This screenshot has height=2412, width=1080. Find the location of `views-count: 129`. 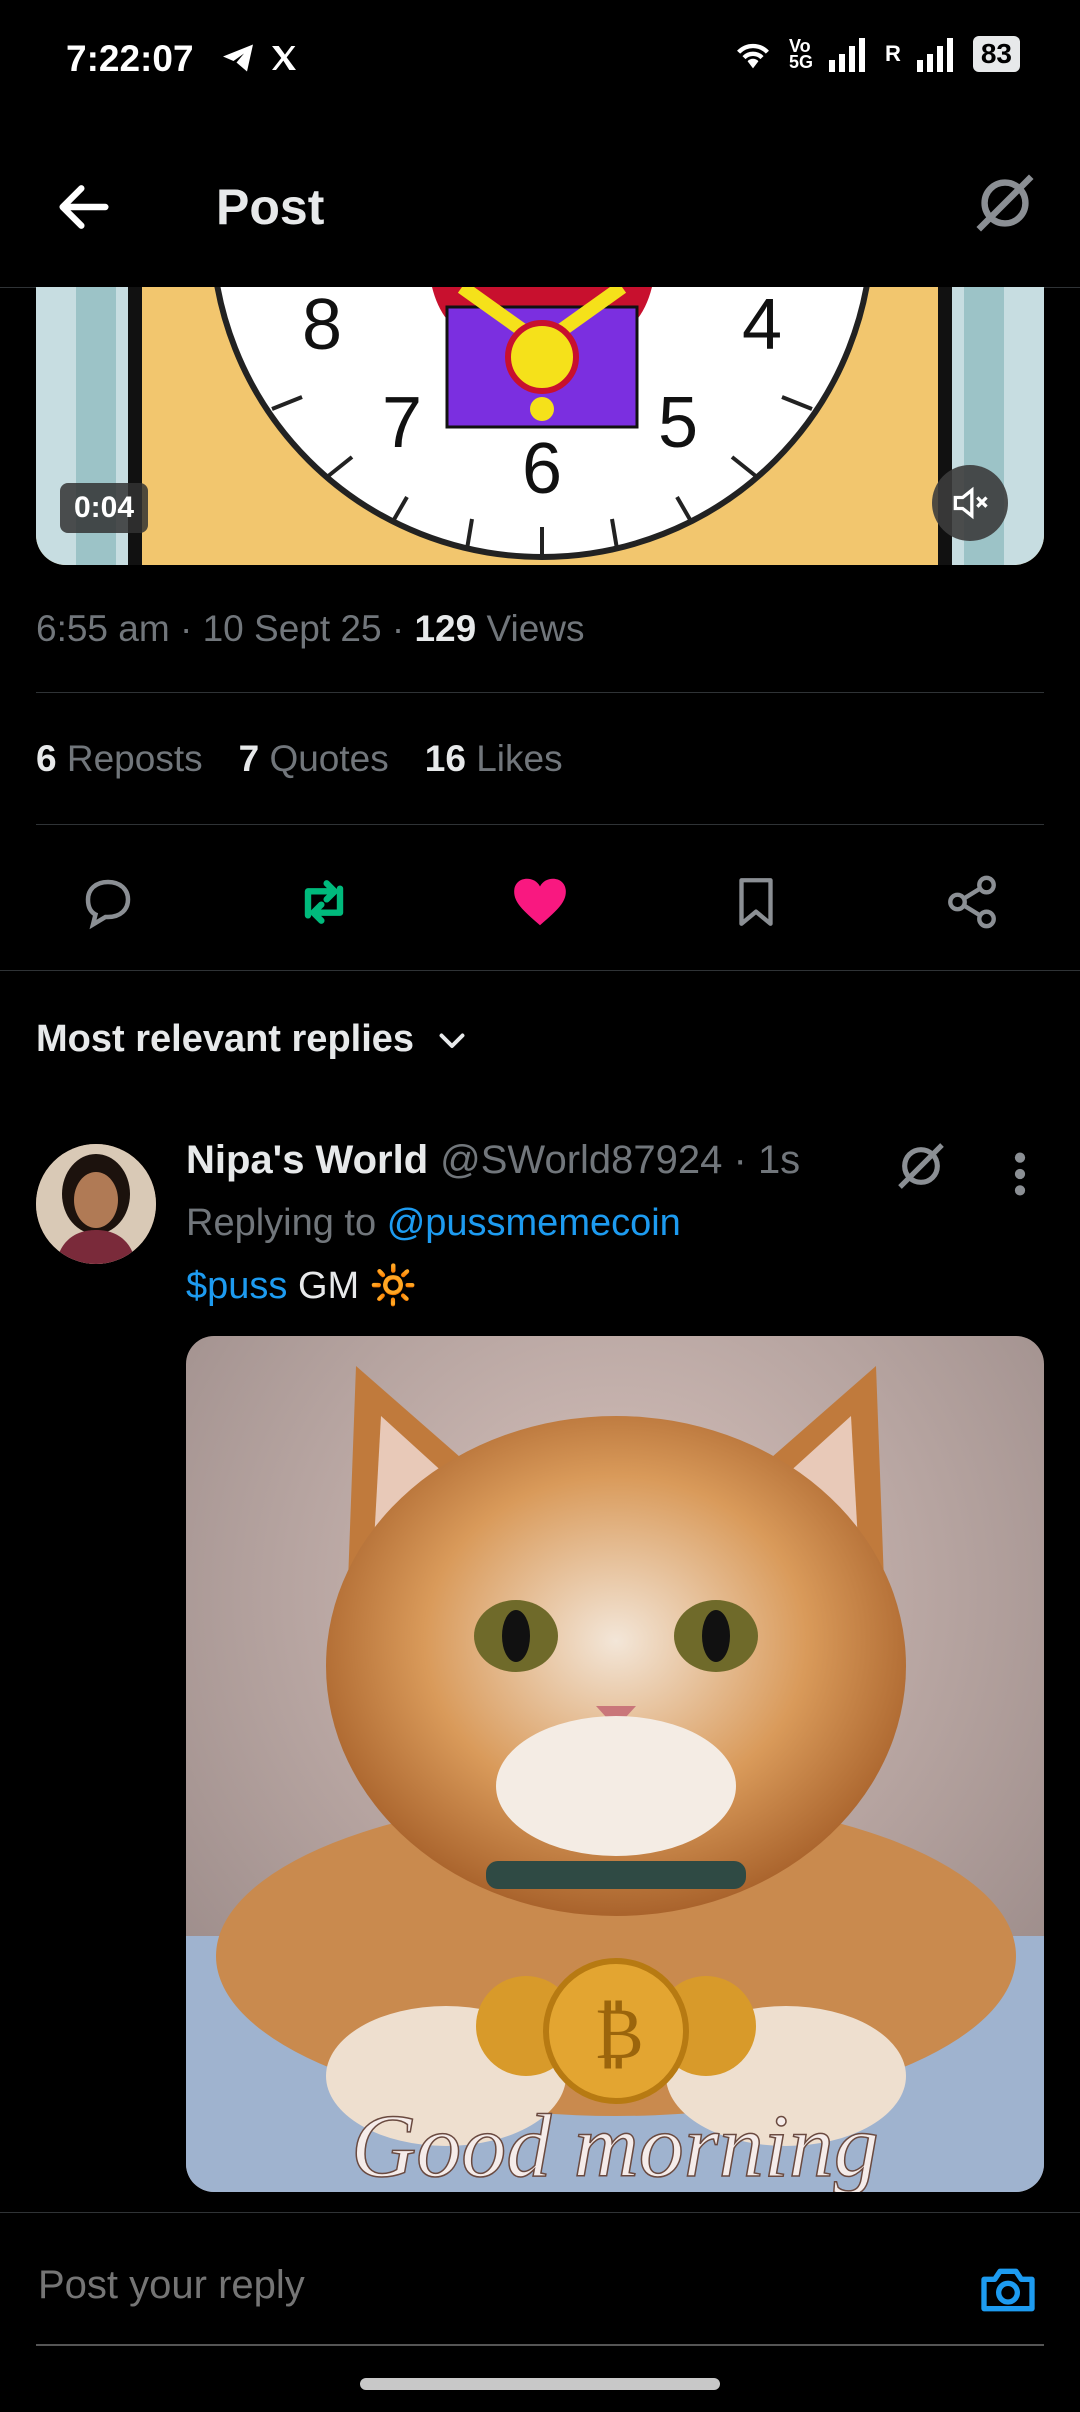

views-count: 129 is located at coordinates (445, 628).